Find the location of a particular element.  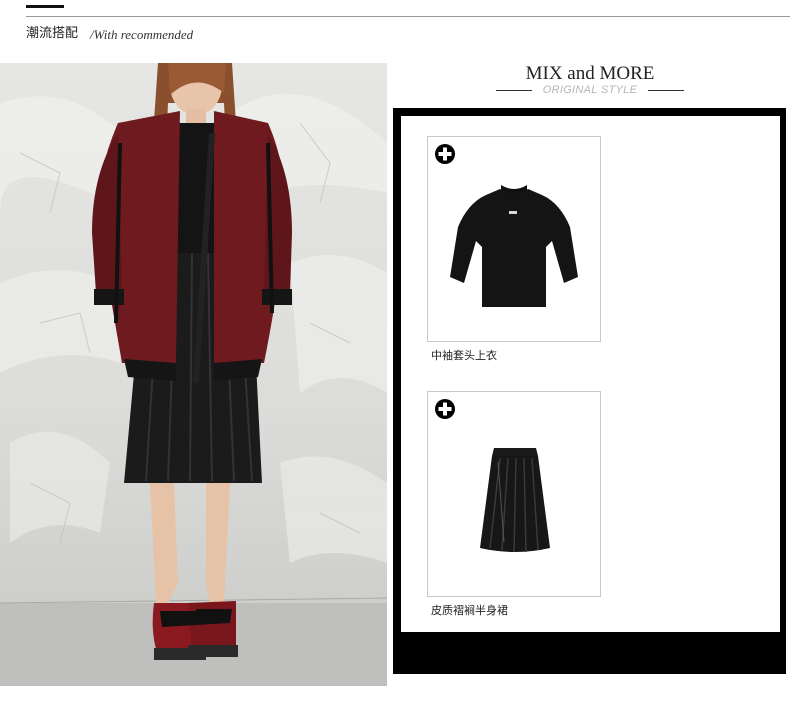

product-image-sweater is located at coordinates (514, 246).